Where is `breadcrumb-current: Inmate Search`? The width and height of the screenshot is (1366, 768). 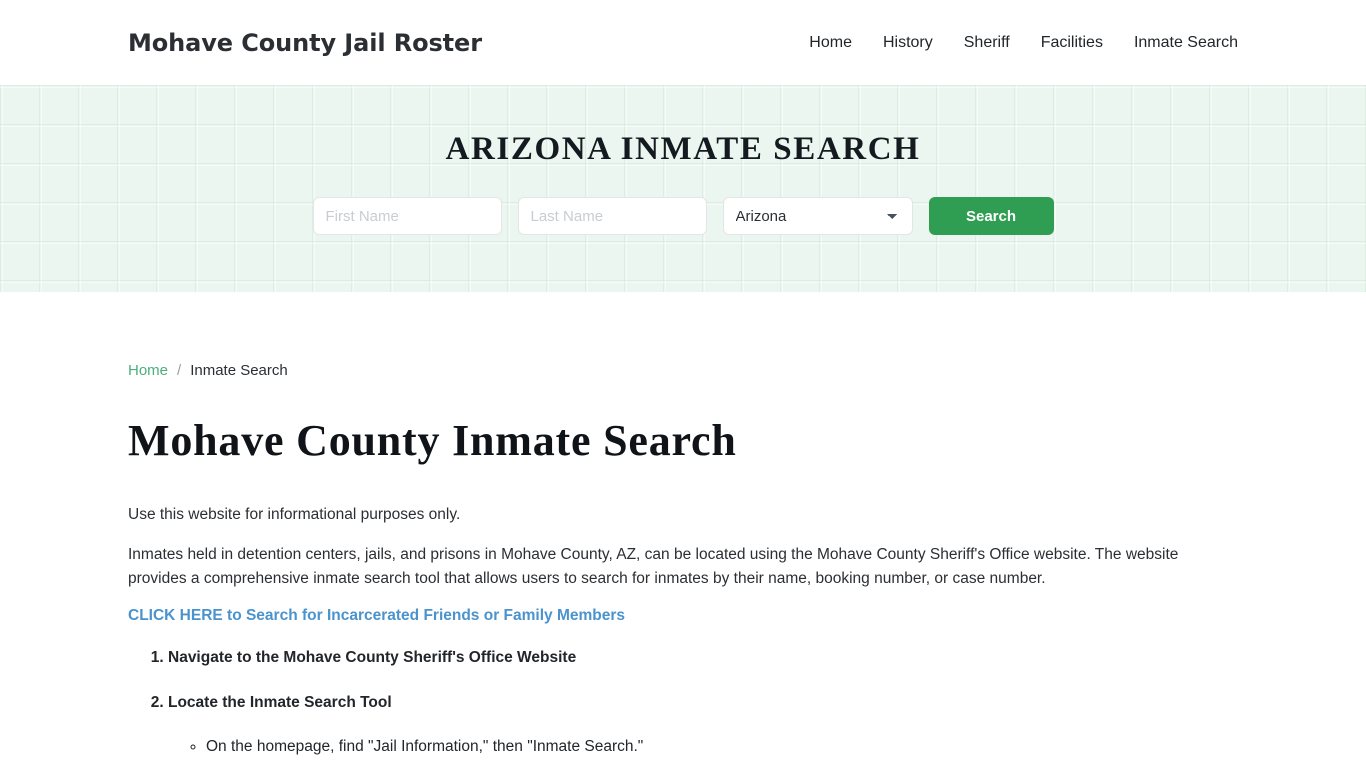
breadcrumb-current: Inmate Search is located at coordinates (239, 370).